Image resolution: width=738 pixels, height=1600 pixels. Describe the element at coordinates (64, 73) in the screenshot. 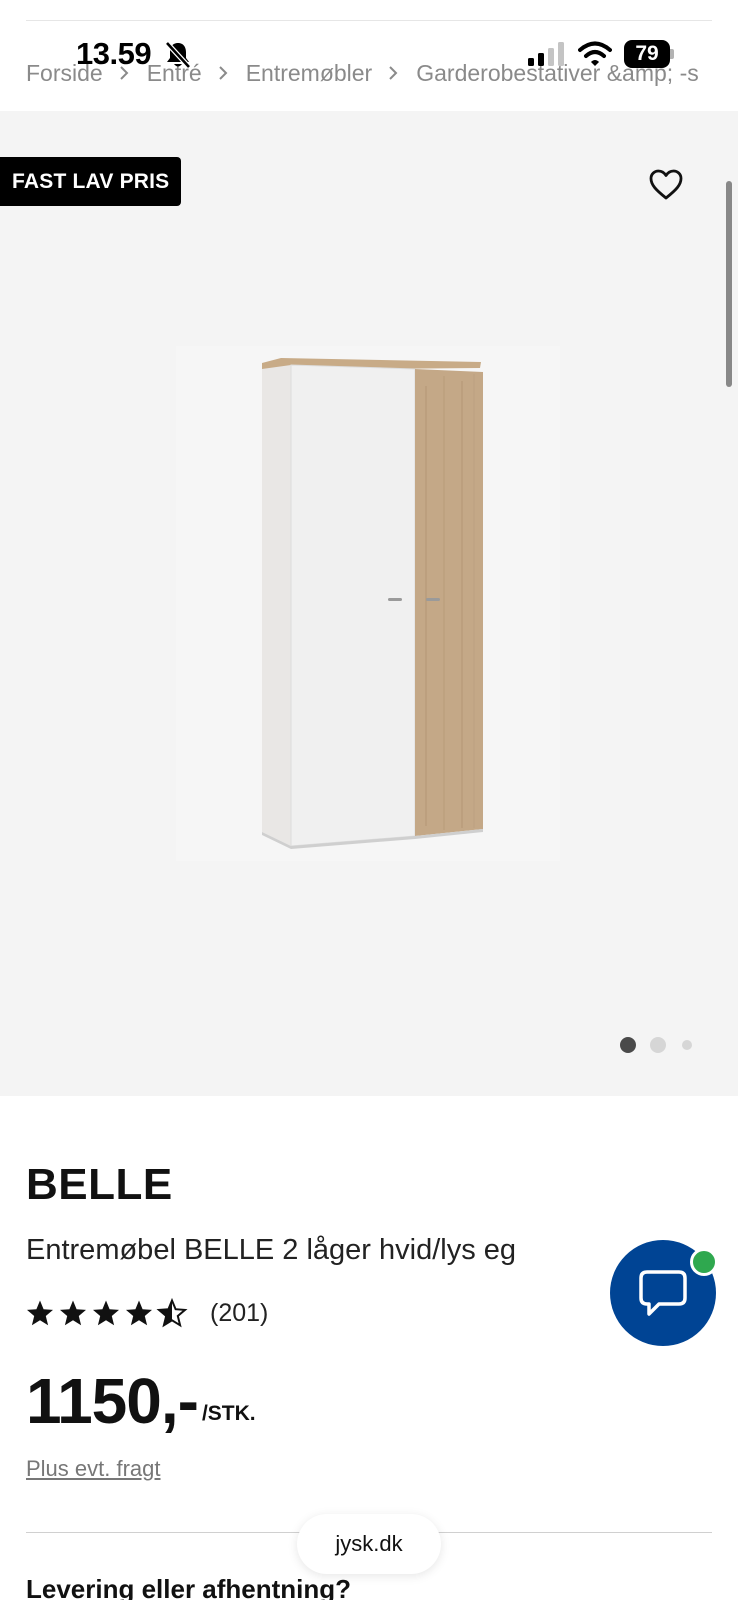

I see `breadcrumb-item-forside: Forside` at that location.